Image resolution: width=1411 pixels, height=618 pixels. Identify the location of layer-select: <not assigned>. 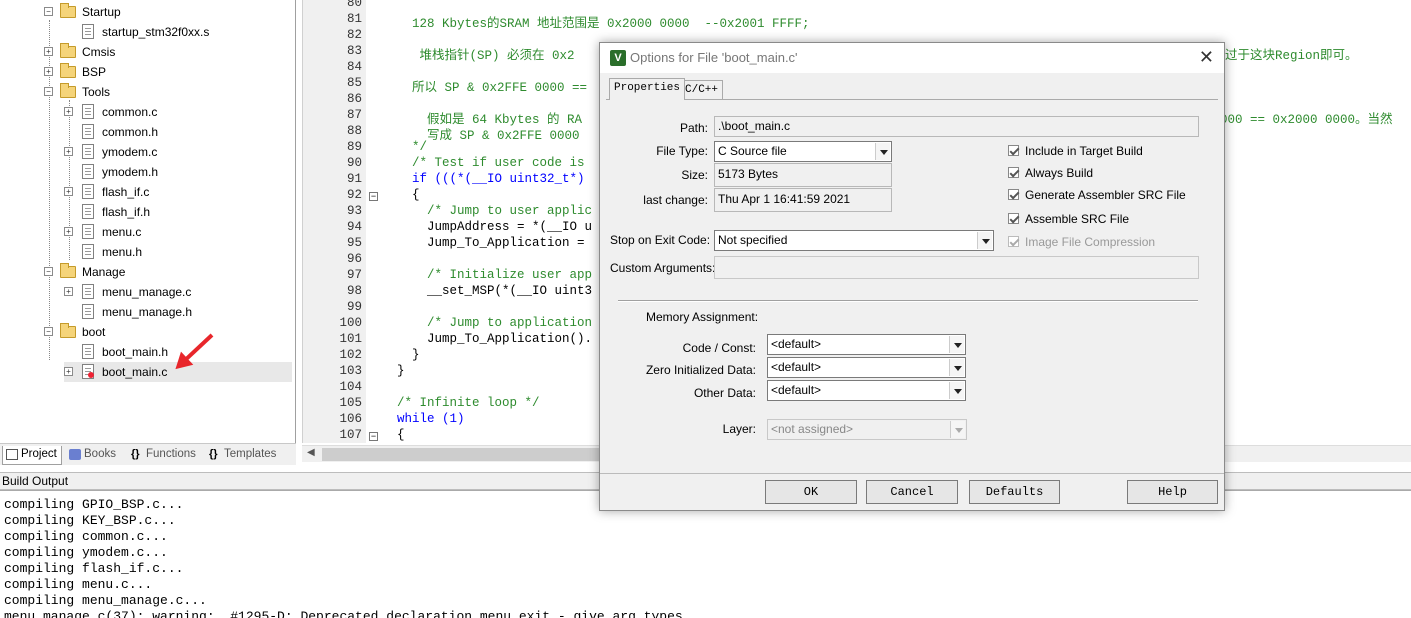
(867, 429).